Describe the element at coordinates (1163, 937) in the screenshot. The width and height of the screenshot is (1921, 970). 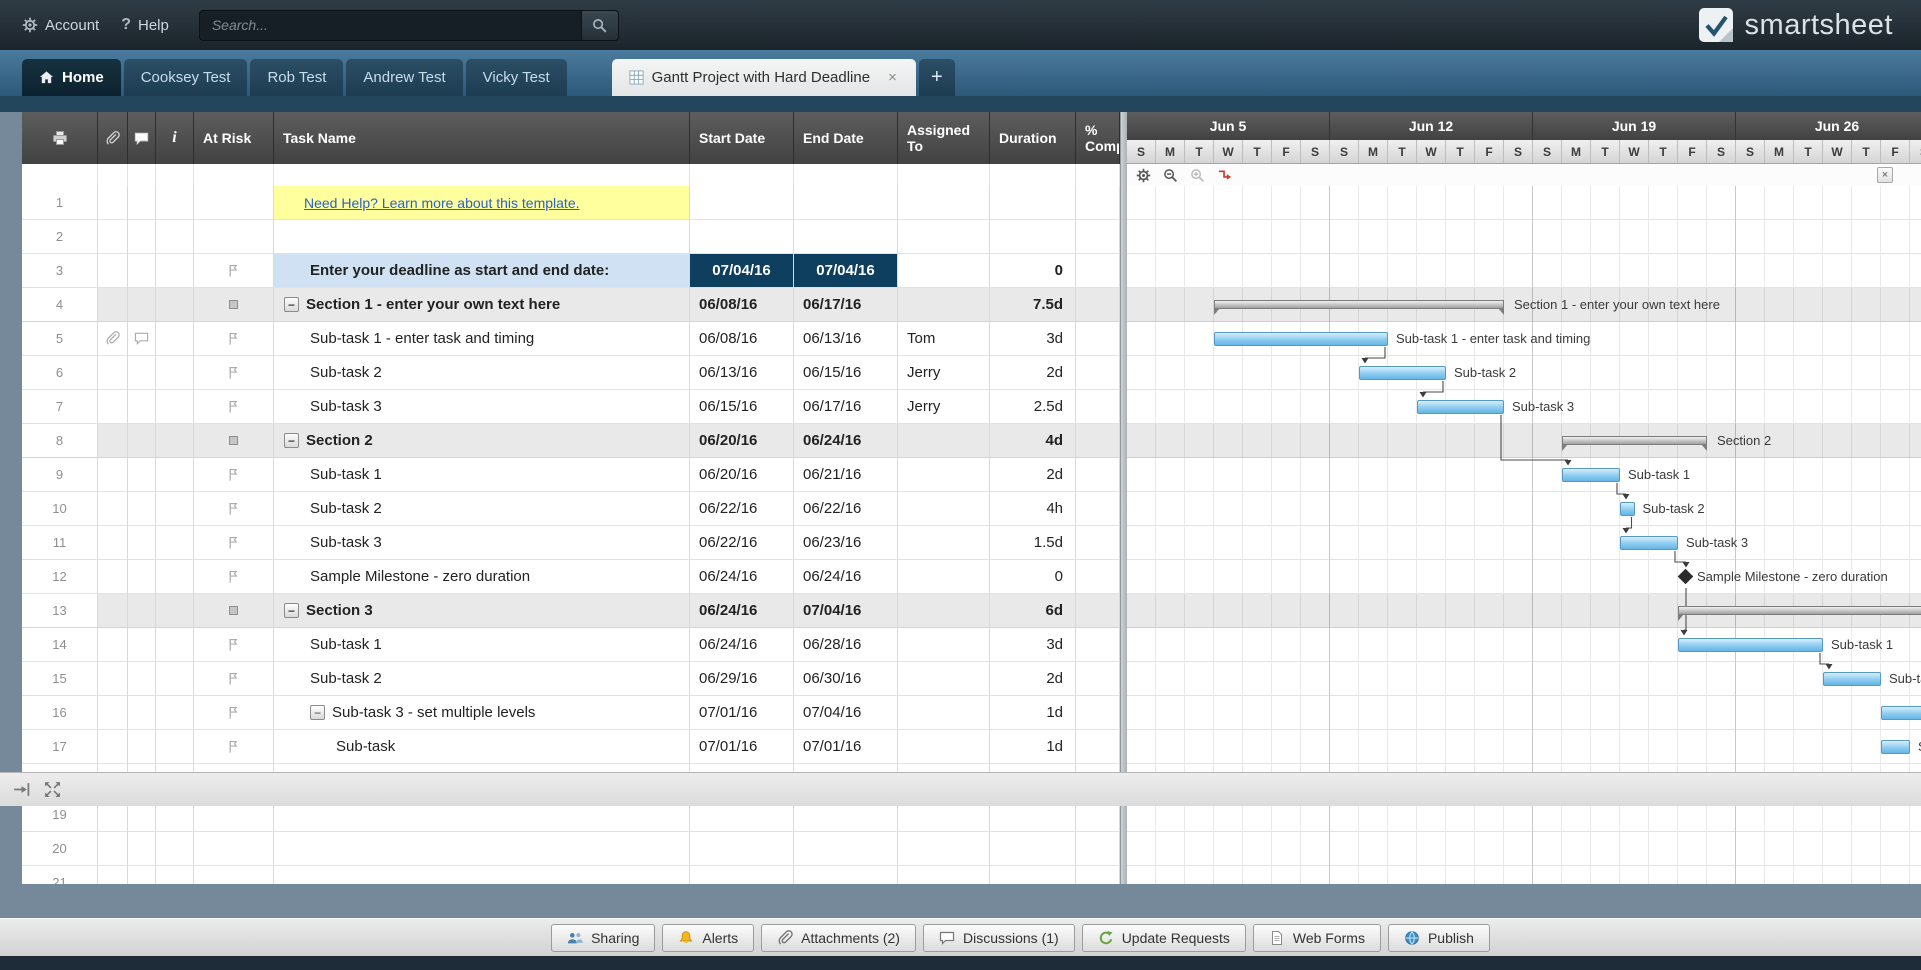
I see `update-requests-button: Update Requests` at that location.